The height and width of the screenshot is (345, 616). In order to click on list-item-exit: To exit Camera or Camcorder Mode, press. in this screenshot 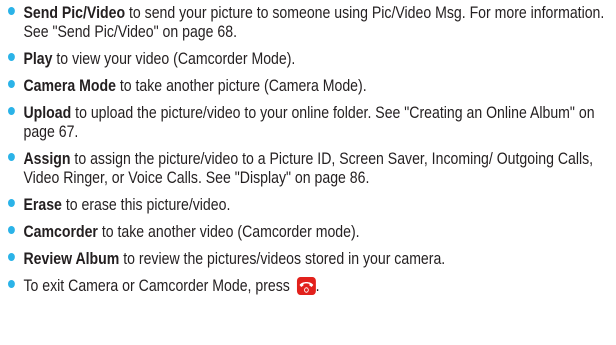, I will do `click(312, 286)`.